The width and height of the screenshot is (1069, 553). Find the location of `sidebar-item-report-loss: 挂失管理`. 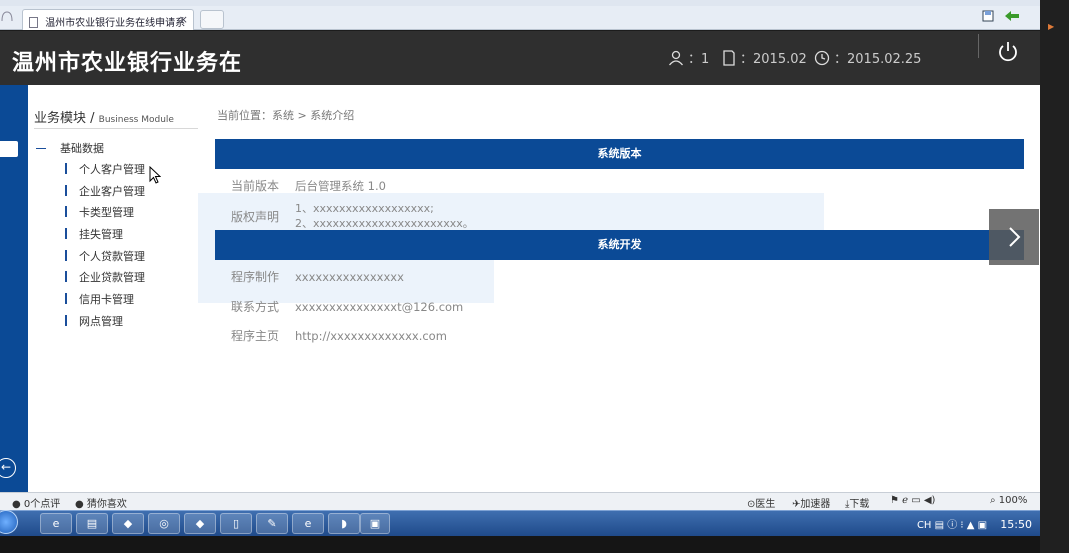

sidebar-item-report-loss: 挂失管理 is located at coordinates (105, 237).